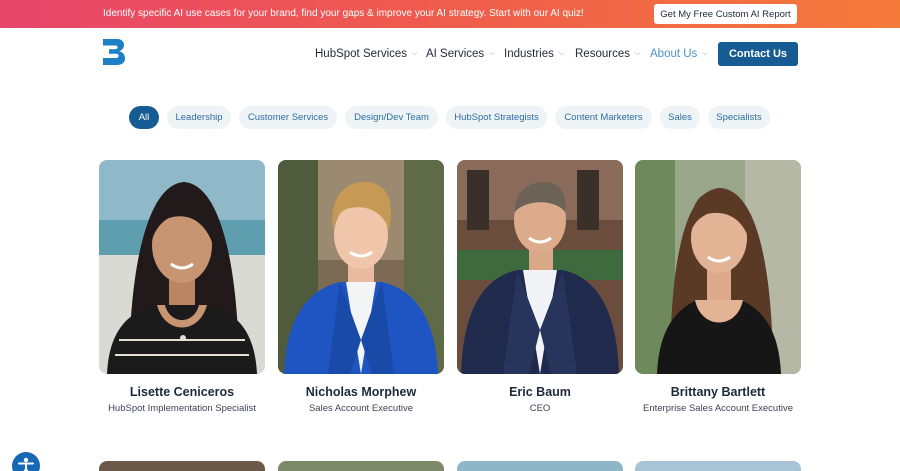 This screenshot has width=900, height=471. Describe the element at coordinates (144, 117) in the screenshot. I see `filter-all: All` at that location.